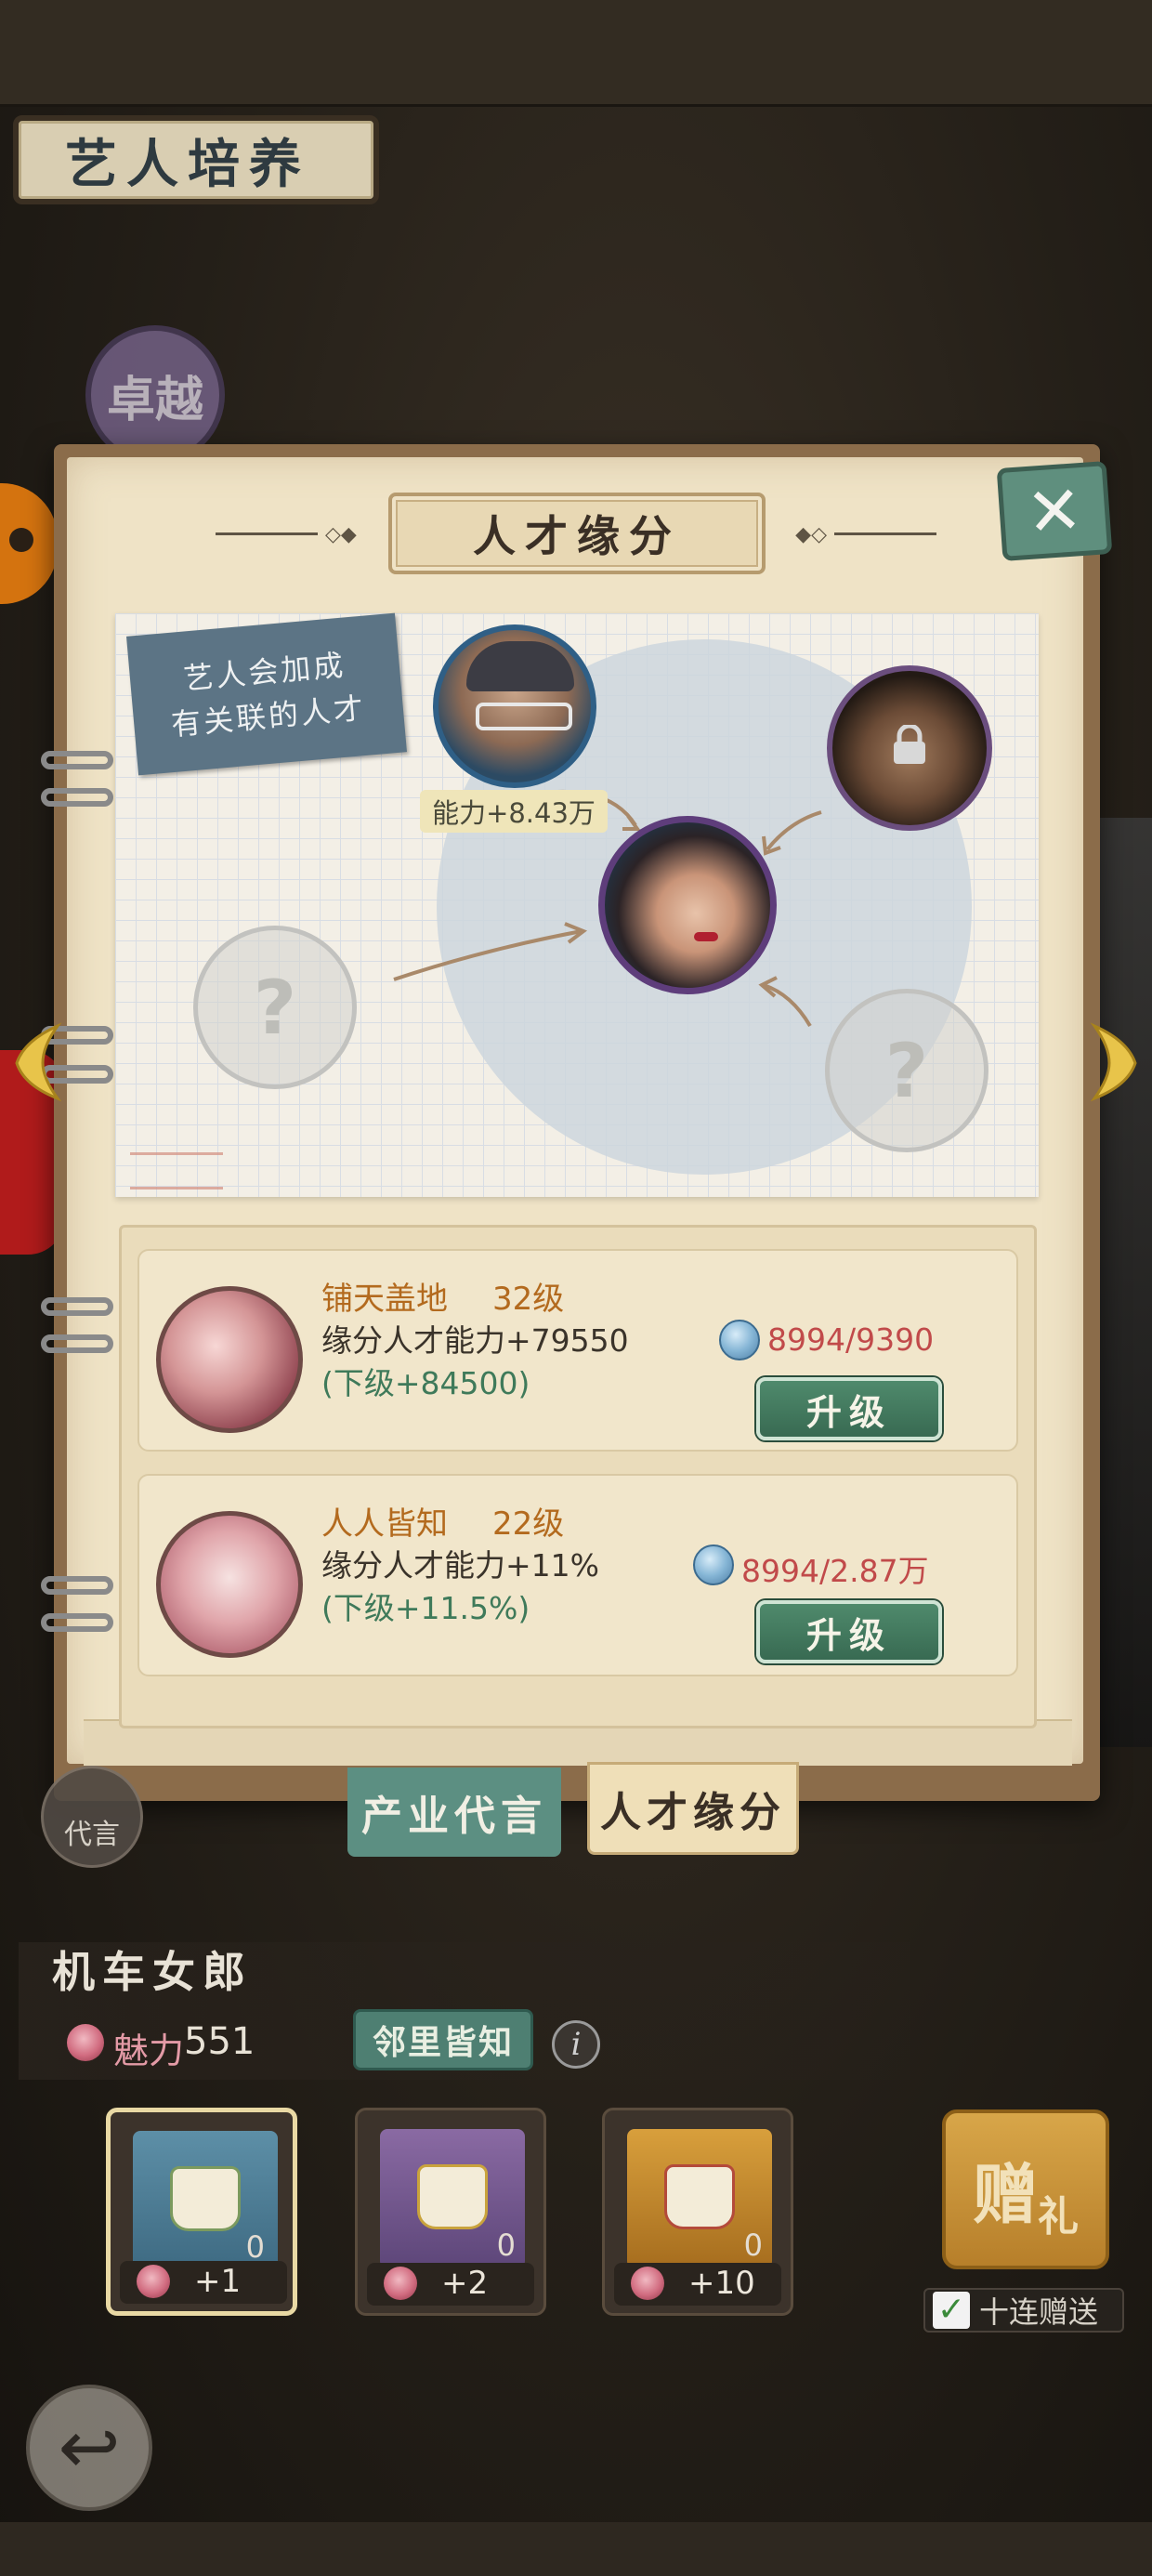 This screenshot has height=2576, width=1152. Describe the element at coordinates (205, 2198) in the screenshot. I see `cream-jar-icon` at that location.